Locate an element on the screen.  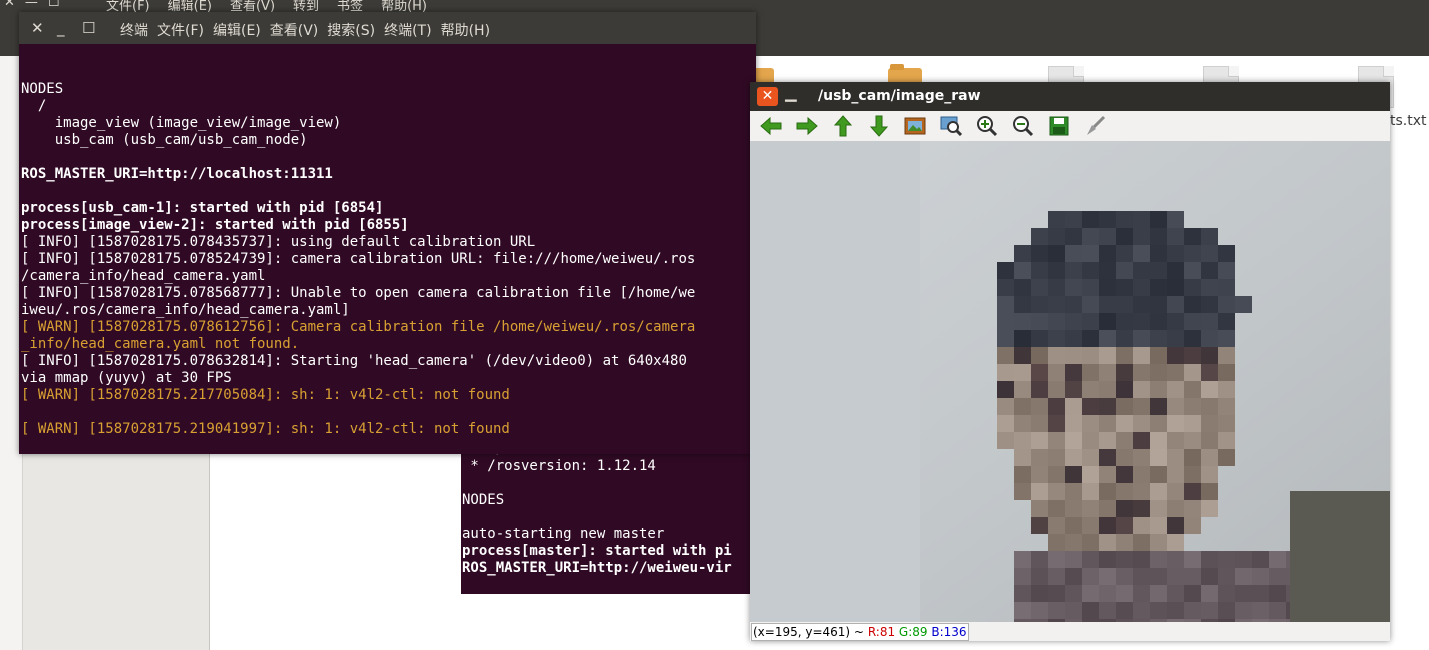
top-menu-item: 文件(F) is located at coordinates (128, 6).